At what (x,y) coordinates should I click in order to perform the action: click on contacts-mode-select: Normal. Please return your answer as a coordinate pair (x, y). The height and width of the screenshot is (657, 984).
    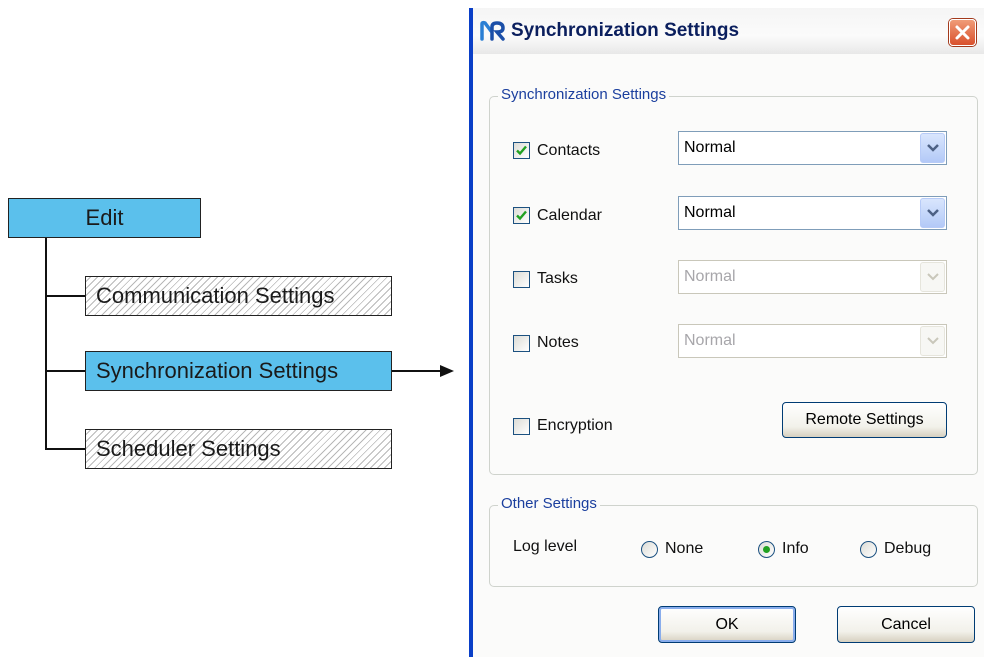
    Looking at the image, I should click on (812, 148).